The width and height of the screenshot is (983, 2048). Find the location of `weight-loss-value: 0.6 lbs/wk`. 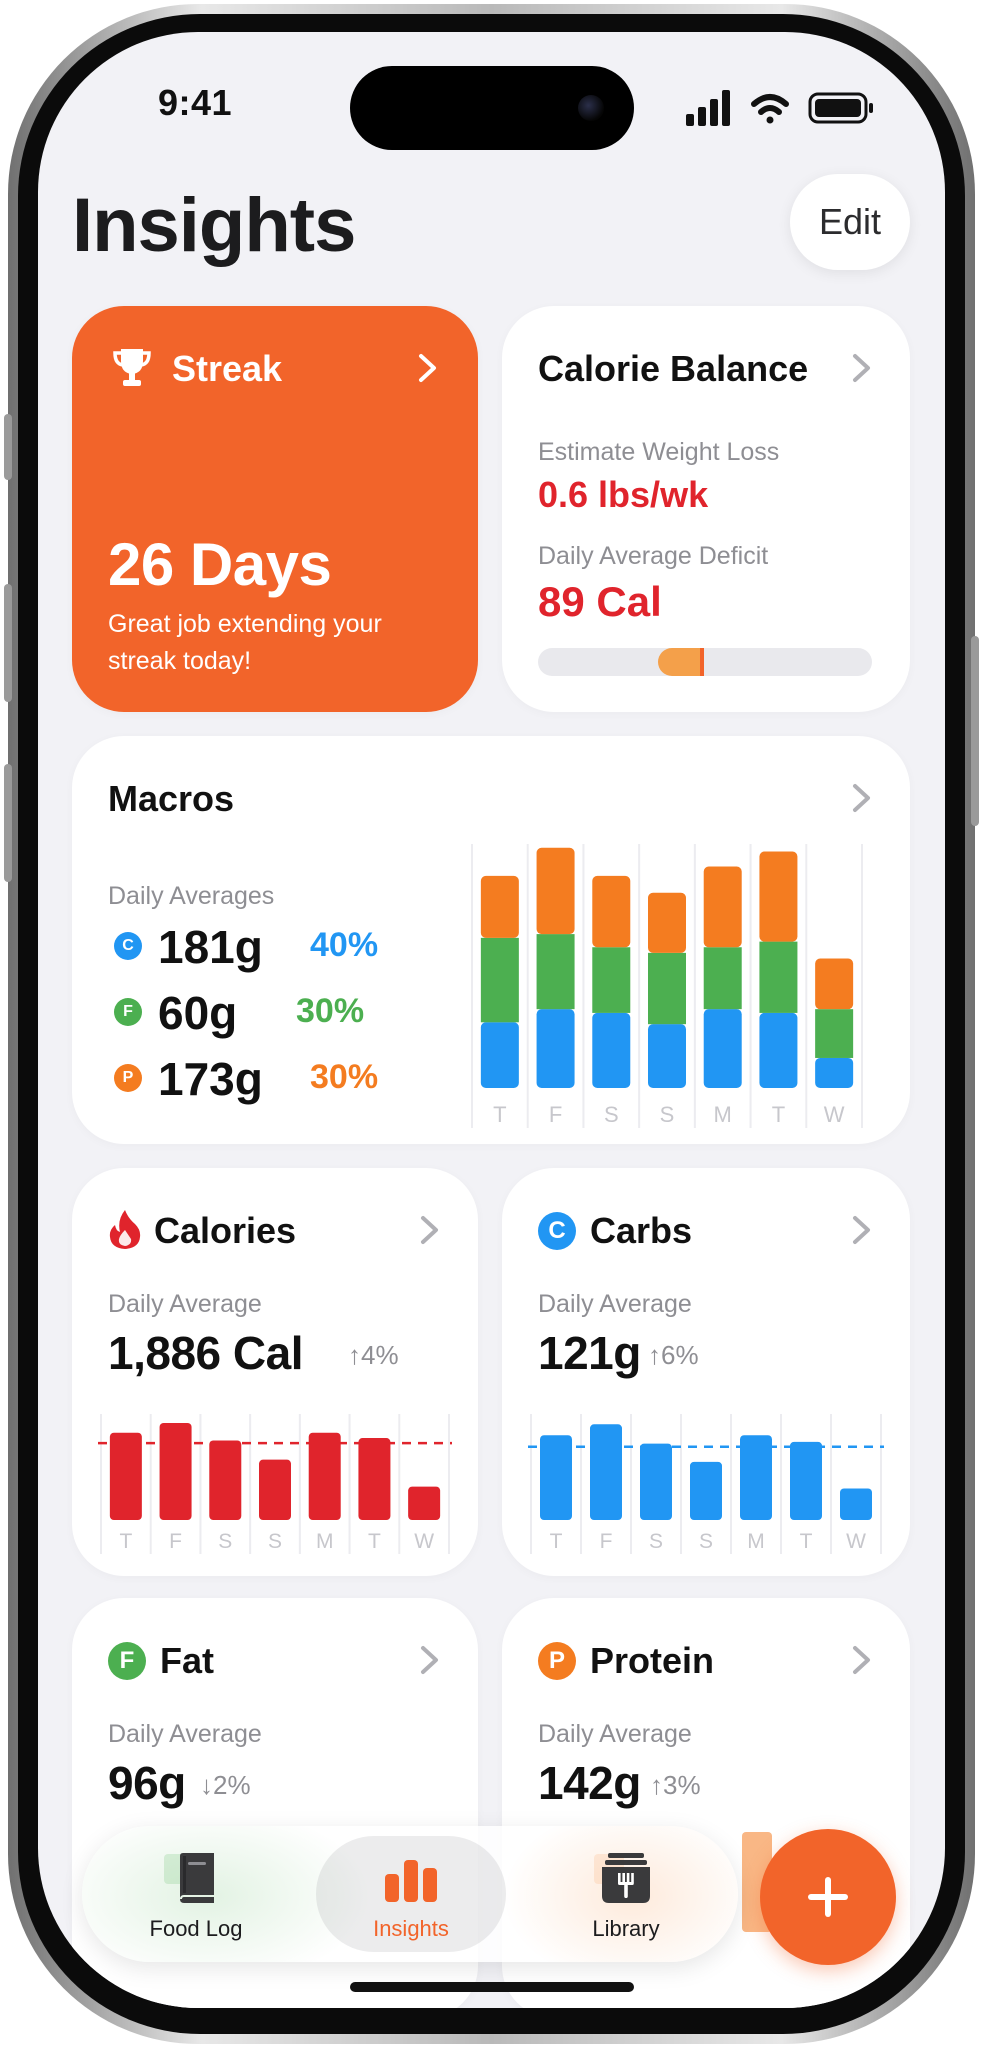

weight-loss-value: 0.6 lbs/wk is located at coordinates (623, 494).